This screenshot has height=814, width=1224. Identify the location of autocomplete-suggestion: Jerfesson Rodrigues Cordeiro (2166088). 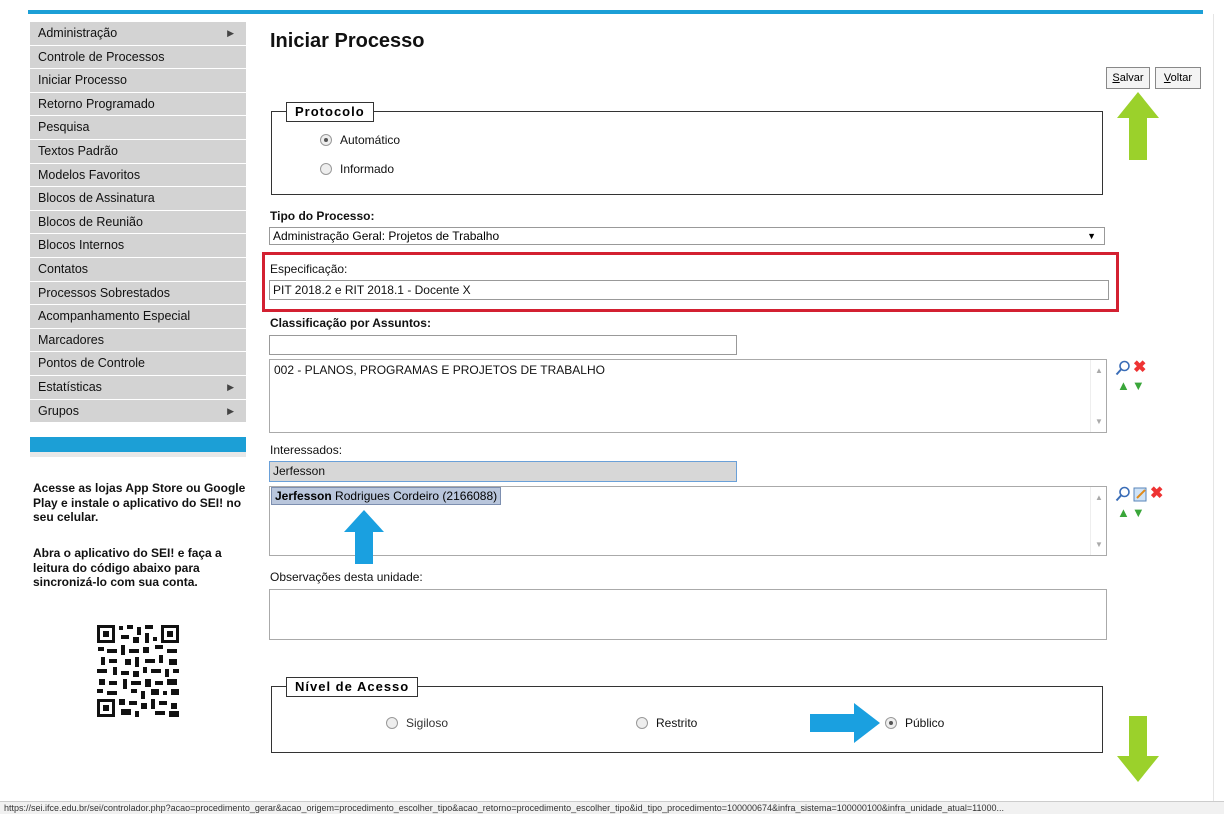
(386, 496).